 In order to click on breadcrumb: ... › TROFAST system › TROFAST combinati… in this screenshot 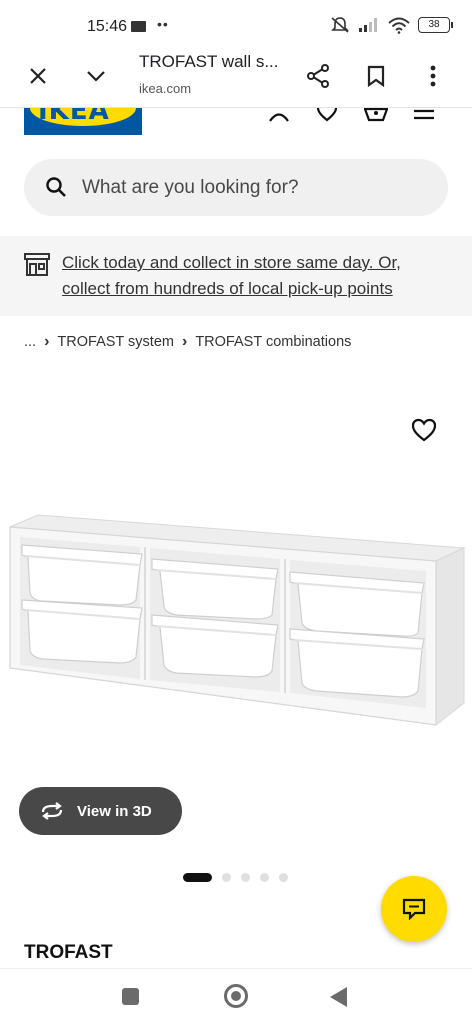, I will do `click(187, 342)`.